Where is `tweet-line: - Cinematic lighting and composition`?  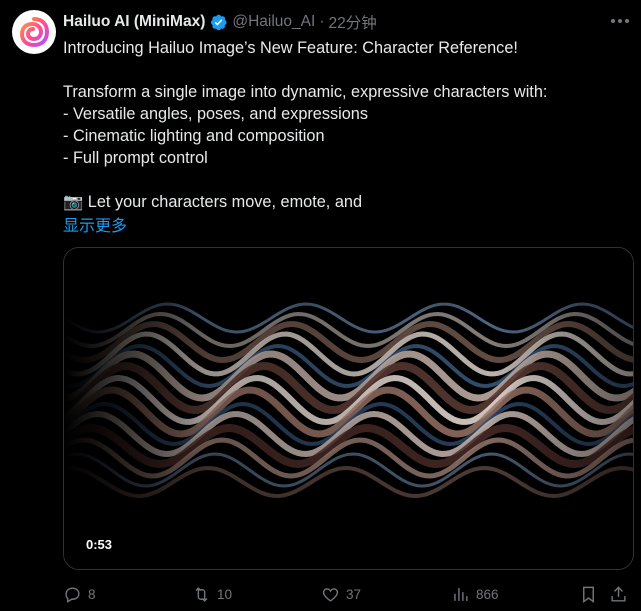
tweet-line: - Cinematic lighting and composition is located at coordinates (194, 136).